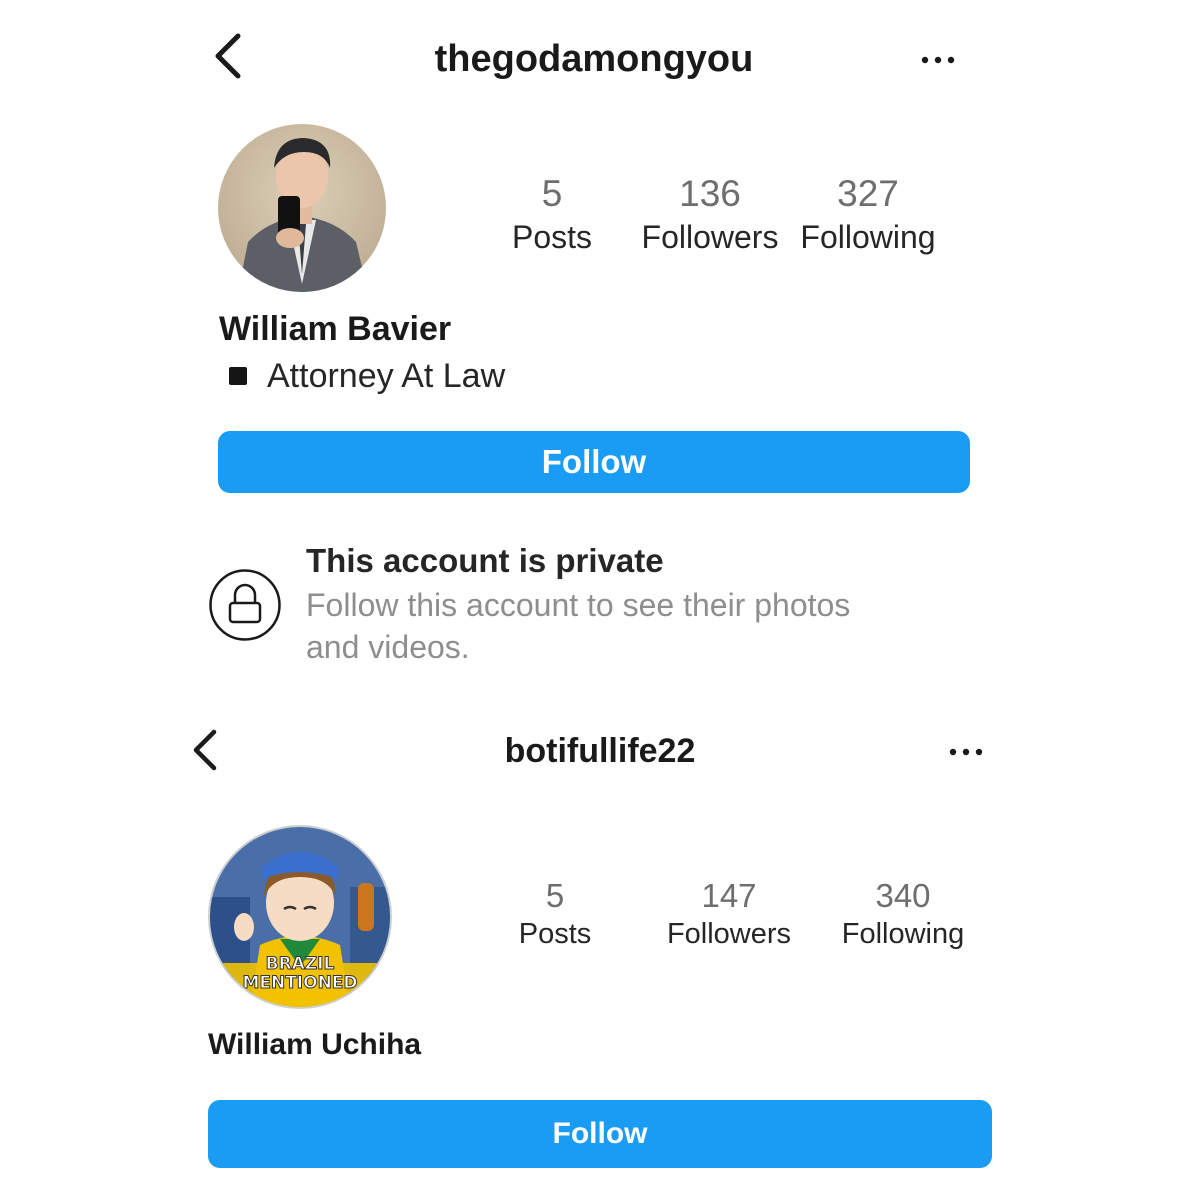 The width and height of the screenshot is (1200, 1200). What do you see at coordinates (594, 59) in the screenshot?
I see `profile-username: thegodamongyou` at bounding box center [594, 59].